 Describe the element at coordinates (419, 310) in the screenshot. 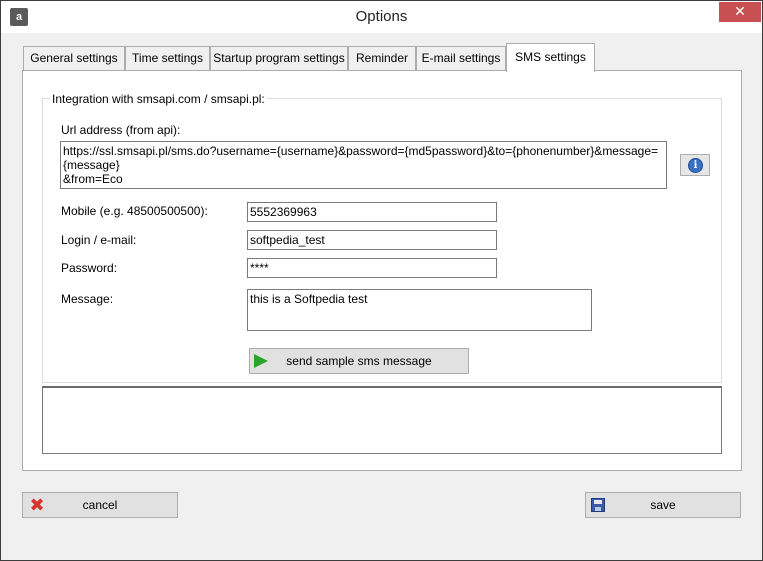

I see `message-input: this is a Softpedia test` at that location.